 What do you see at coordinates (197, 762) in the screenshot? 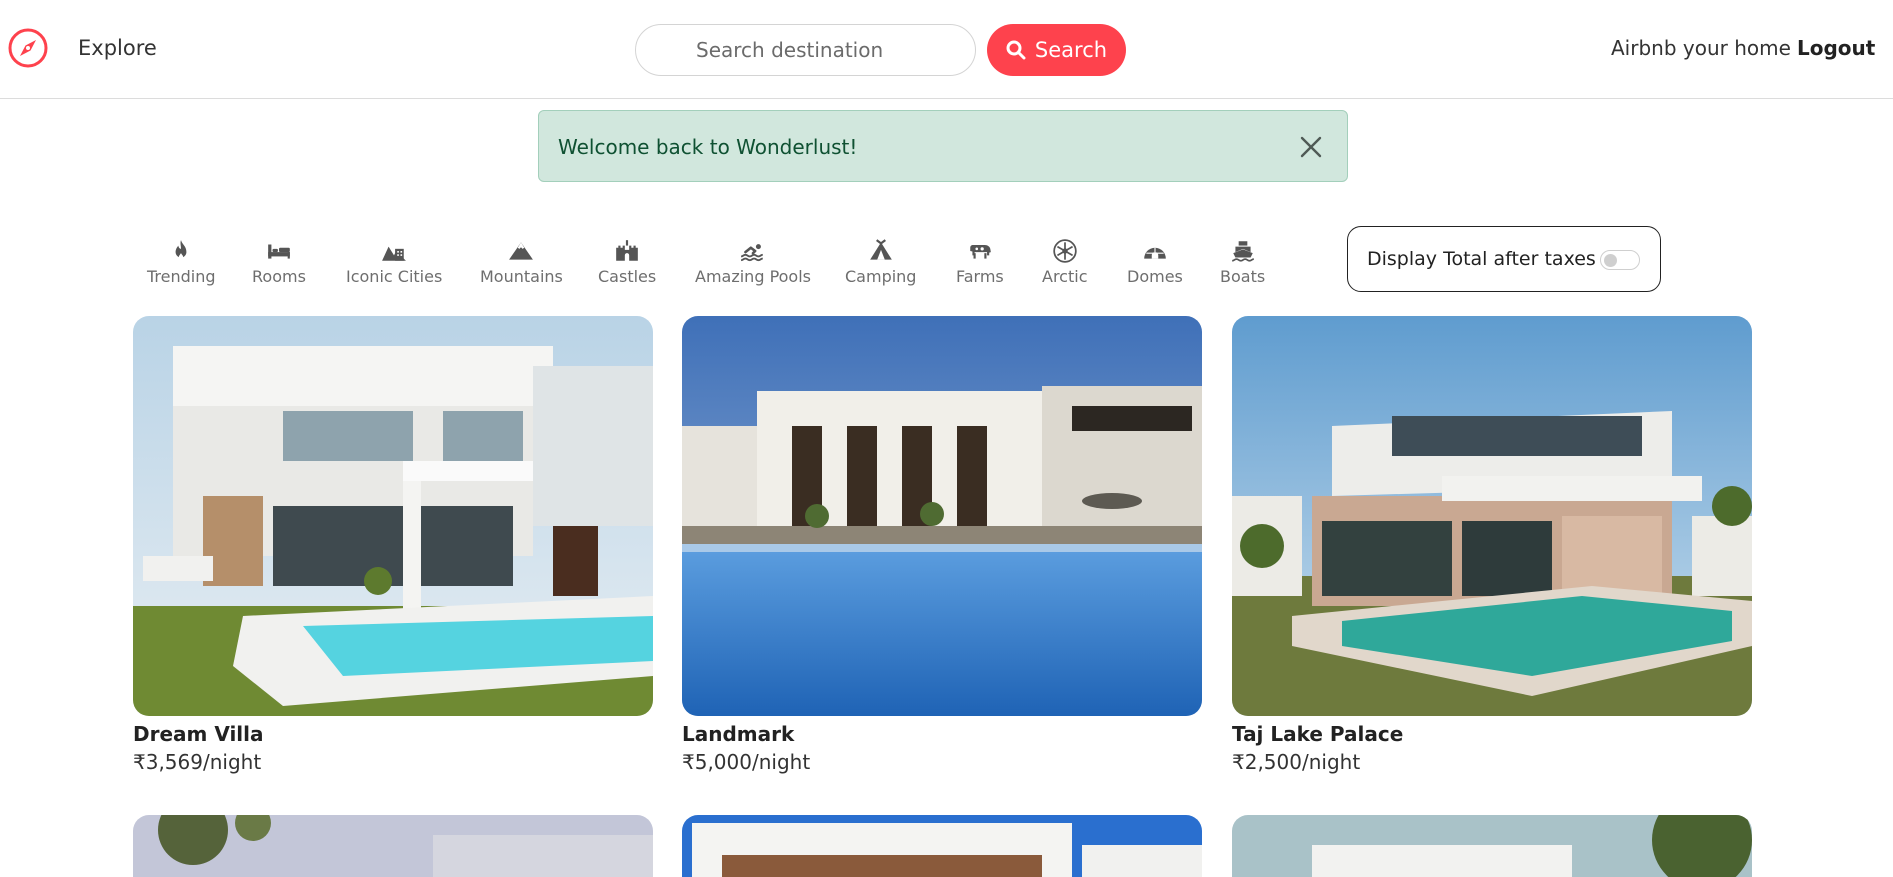
I see `listing-price: ₹3,569/night` at bounding box center [197, 762].